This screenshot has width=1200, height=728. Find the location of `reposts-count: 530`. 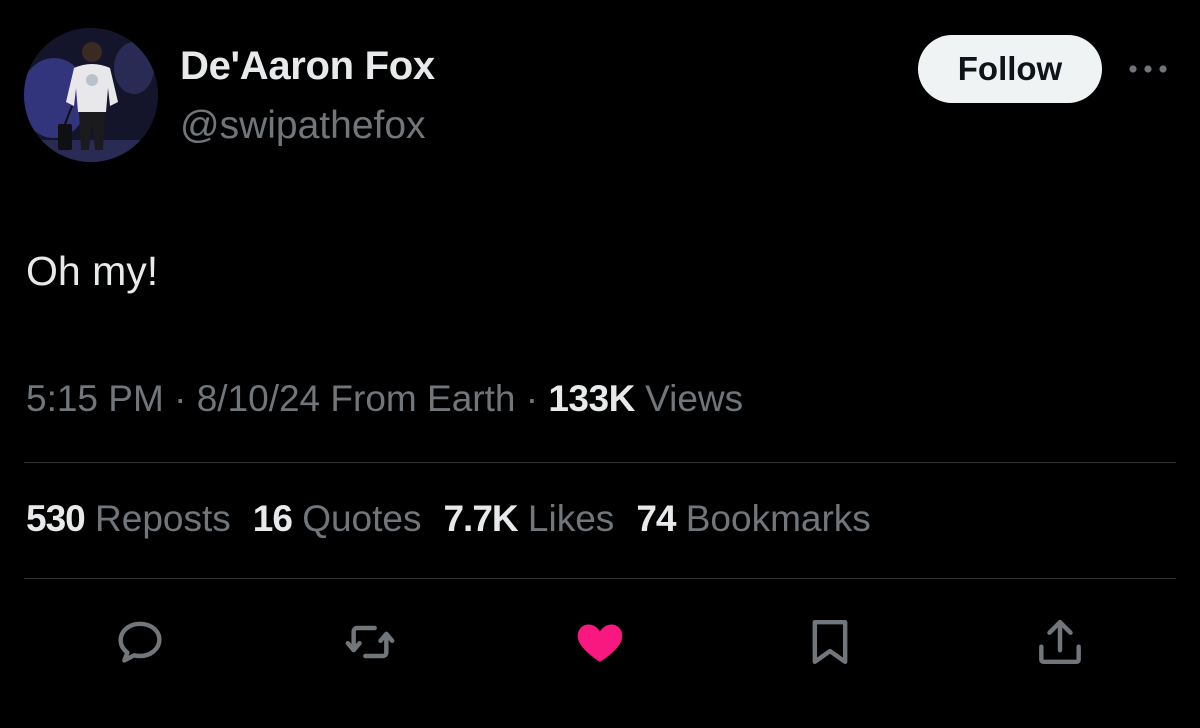

reposts-count: 530 is located at coordinates (56, 518).